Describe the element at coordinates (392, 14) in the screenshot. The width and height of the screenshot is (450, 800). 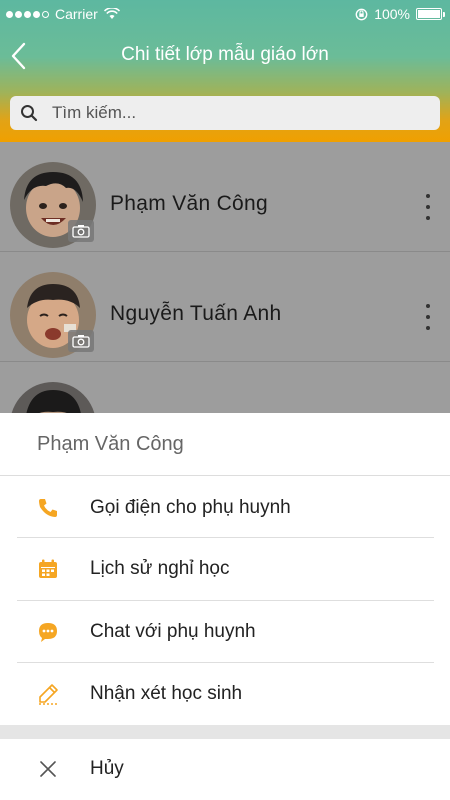
I see `battery-percent: 100%` at that location.